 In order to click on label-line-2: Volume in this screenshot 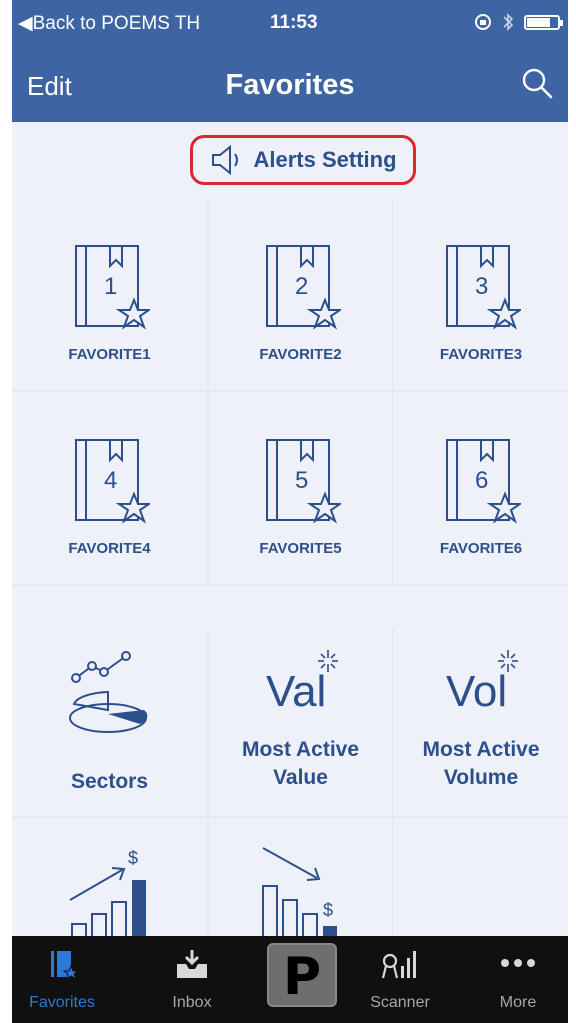, I will do `click(481, 777)`.